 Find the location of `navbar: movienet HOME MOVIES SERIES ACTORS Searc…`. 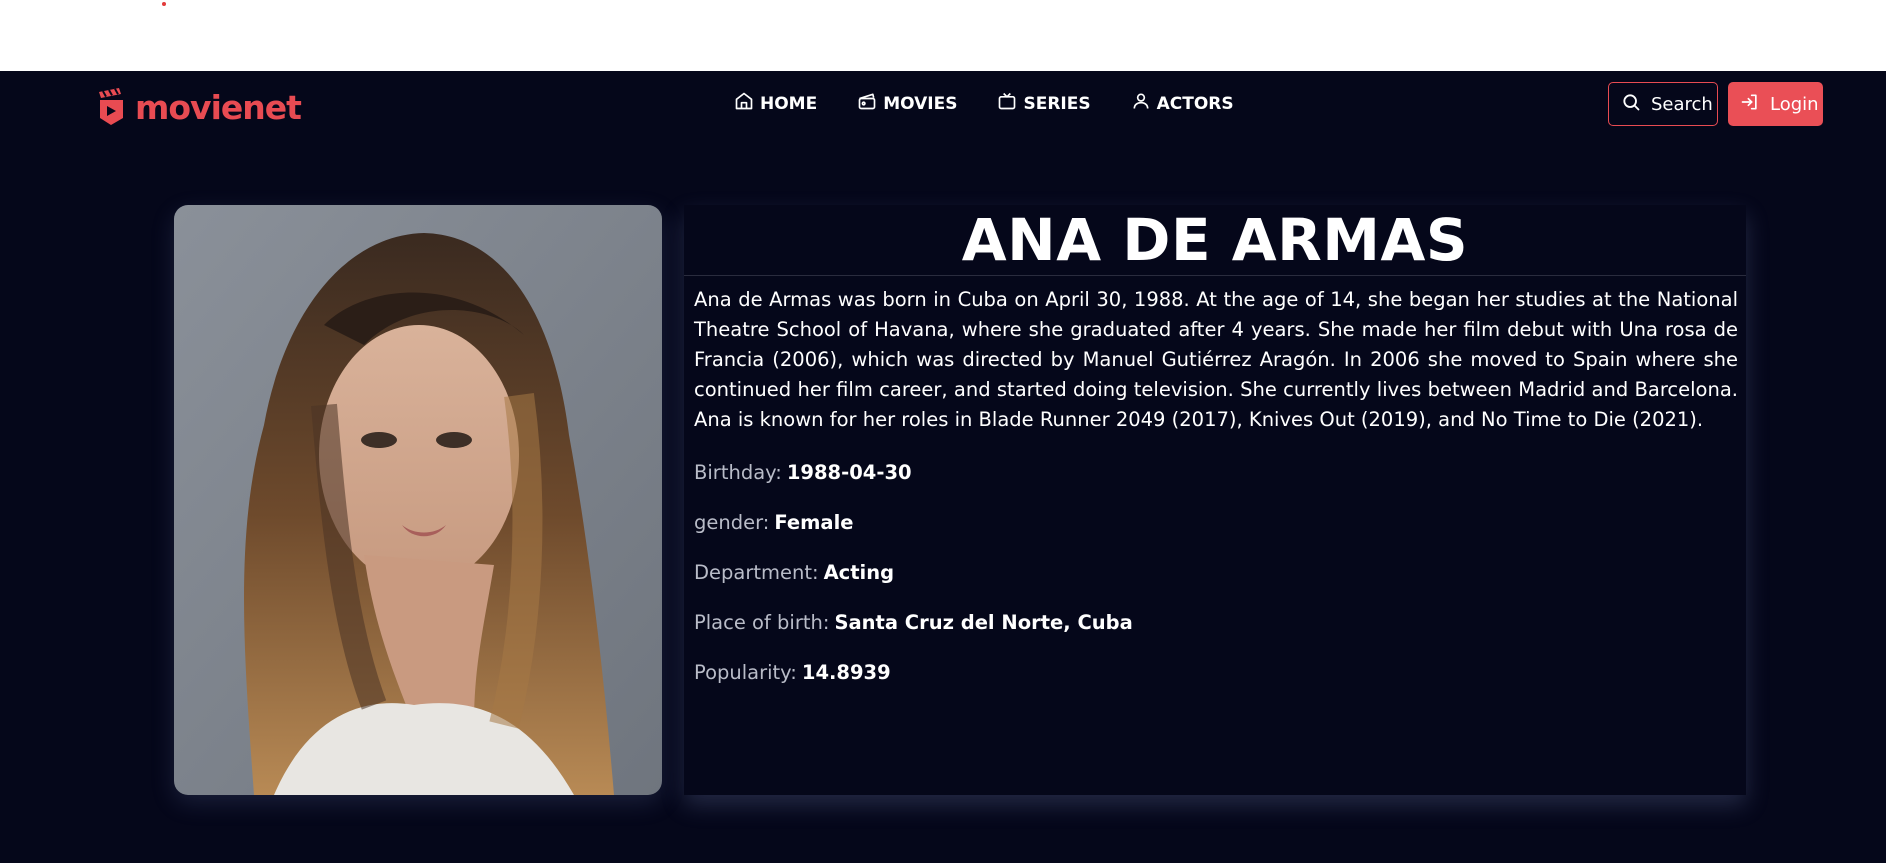

navbar: movienet HOME MOVIES SERIES ACTORS Searc… is located at coordinates (943, 104).